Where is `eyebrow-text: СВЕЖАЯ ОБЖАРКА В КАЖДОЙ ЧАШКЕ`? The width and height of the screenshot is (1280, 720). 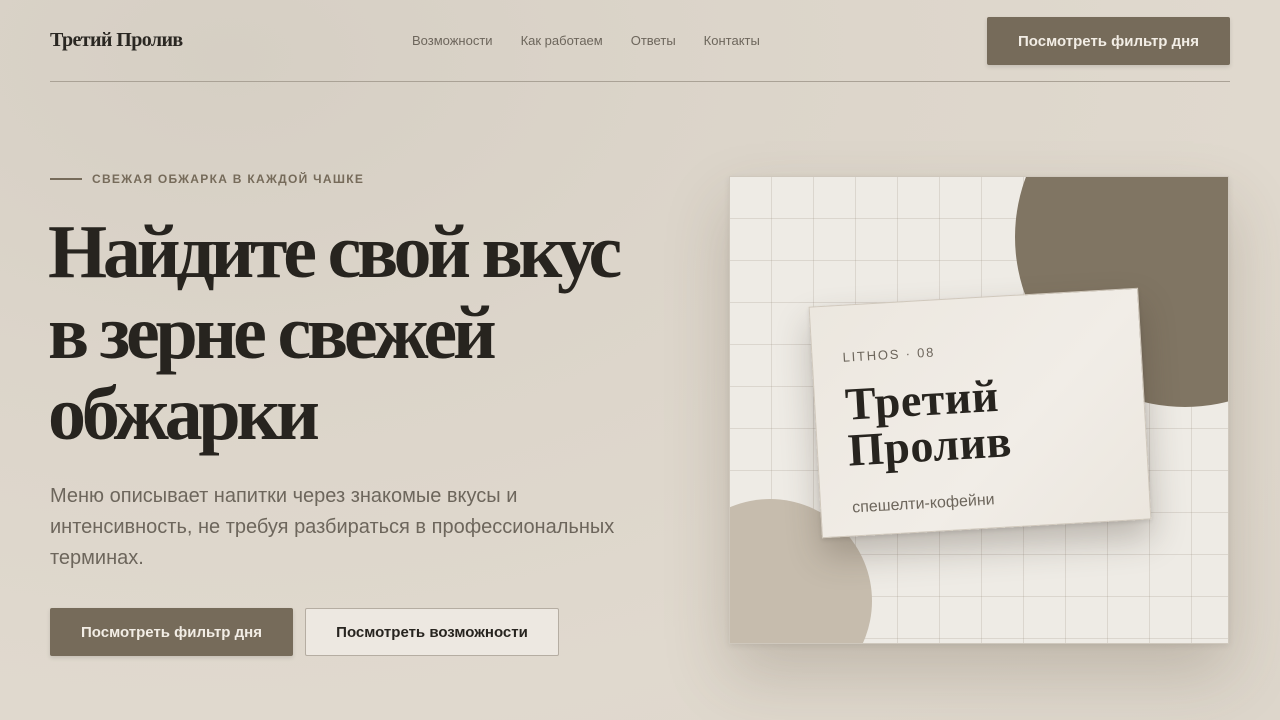
eyebrow-text: СВЕЖАЯ ОБЖАРКА В КАЖДОЙ ЧАШКЕ is located at coordinates (228, 179).